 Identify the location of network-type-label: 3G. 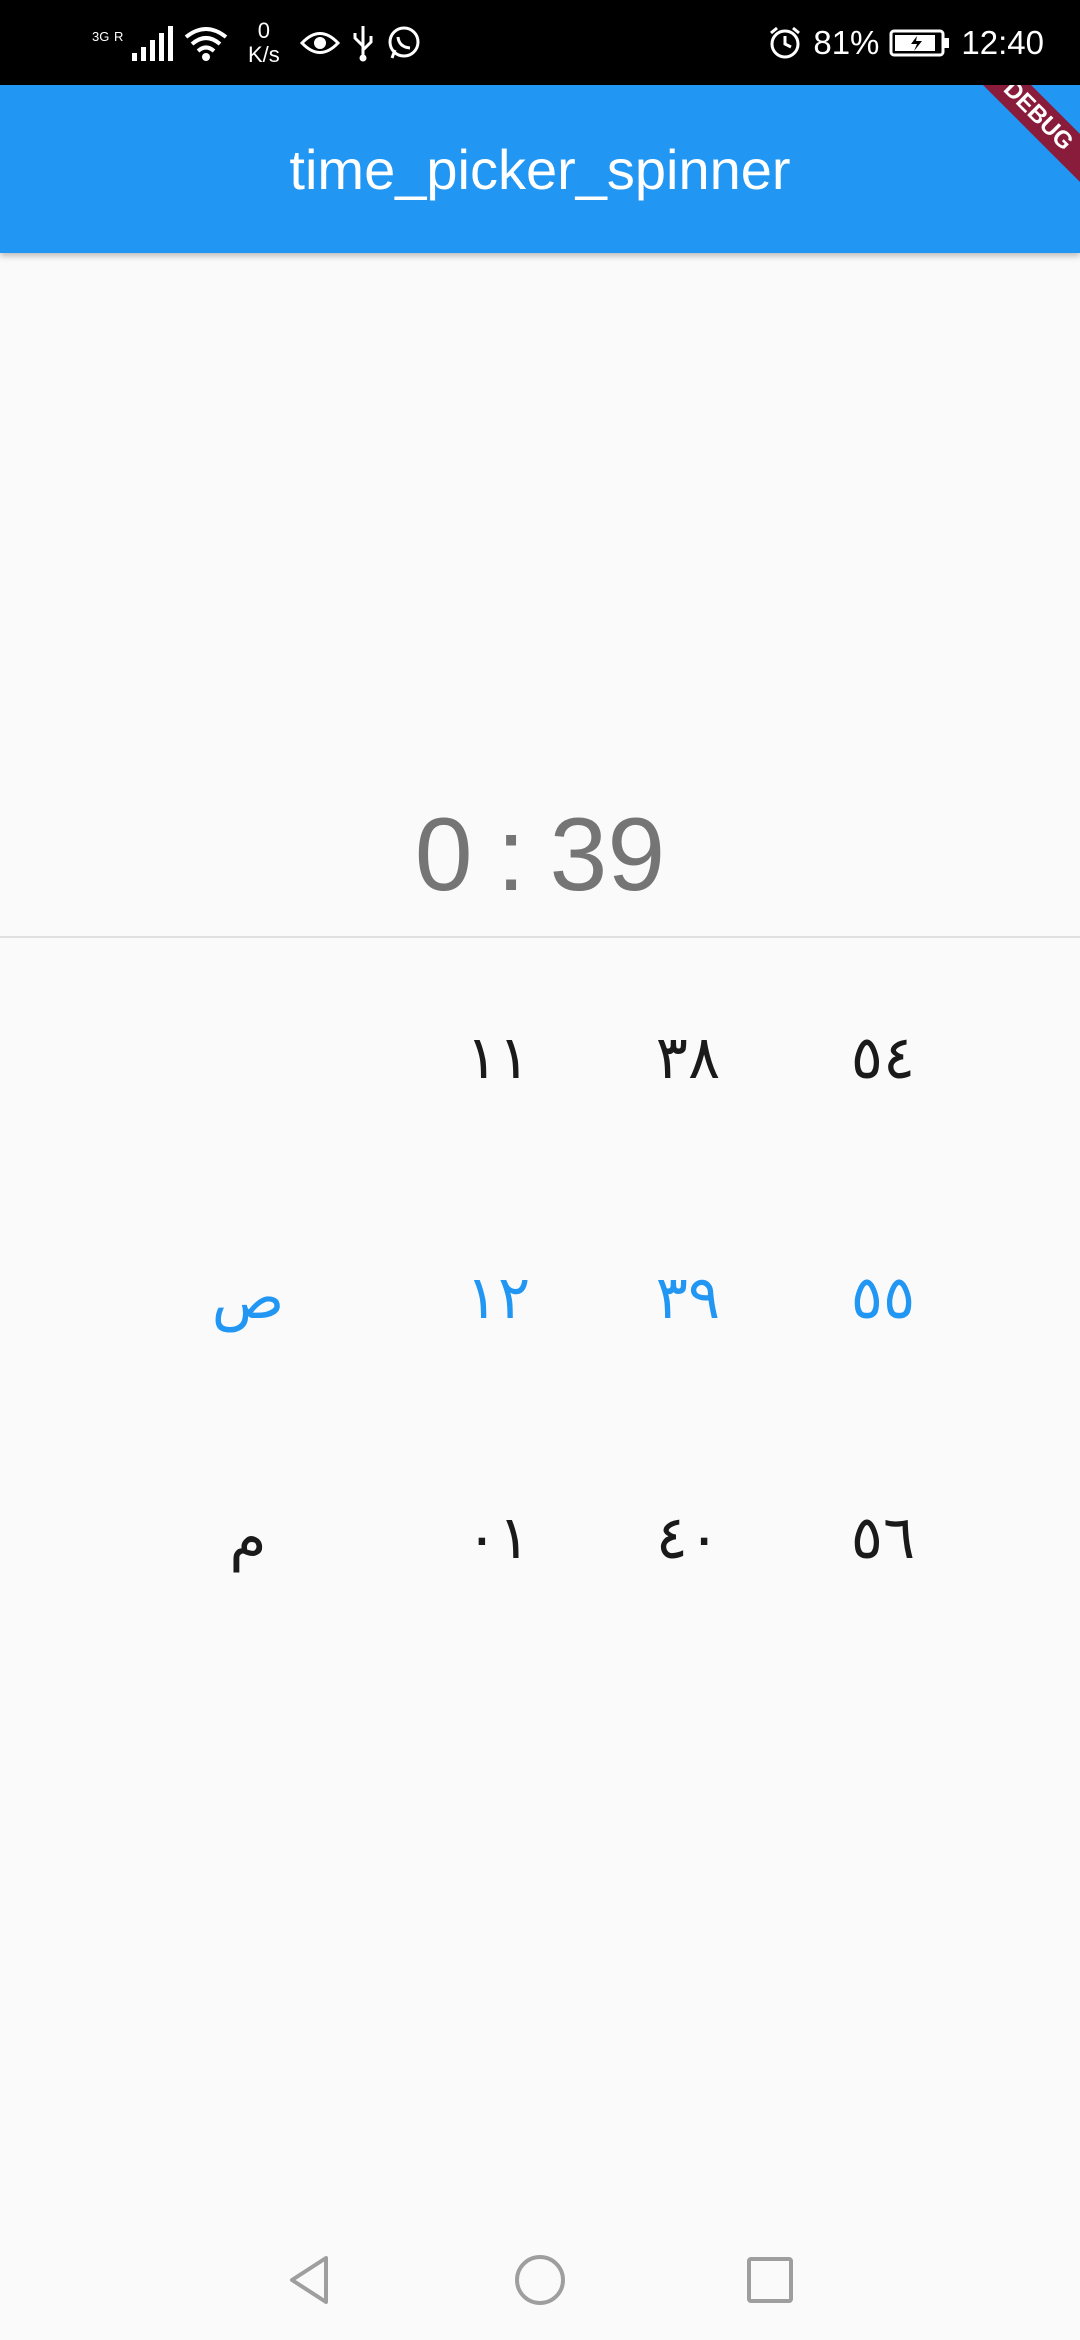
(101, 36).